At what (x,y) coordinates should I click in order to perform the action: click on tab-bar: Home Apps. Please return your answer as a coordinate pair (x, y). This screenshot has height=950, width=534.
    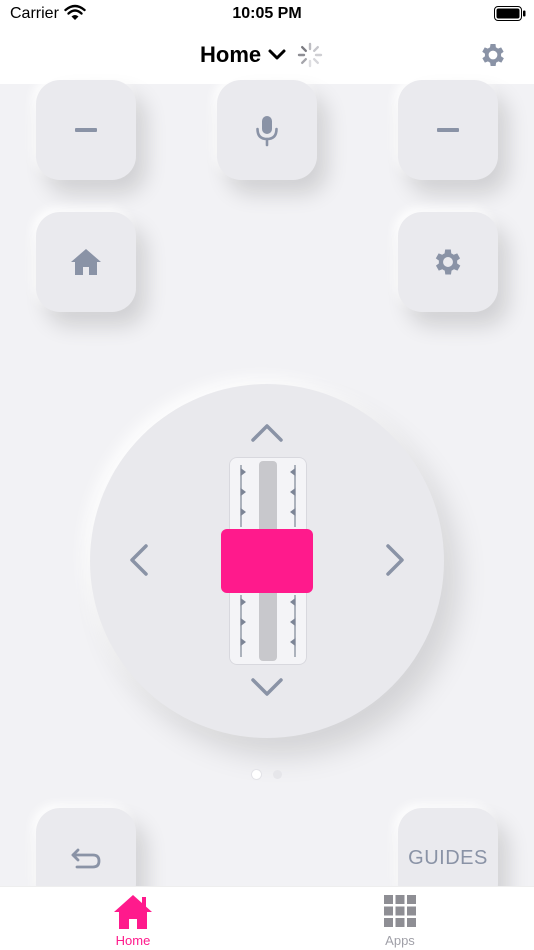
    Looking at the image, I should click on (267, 918).